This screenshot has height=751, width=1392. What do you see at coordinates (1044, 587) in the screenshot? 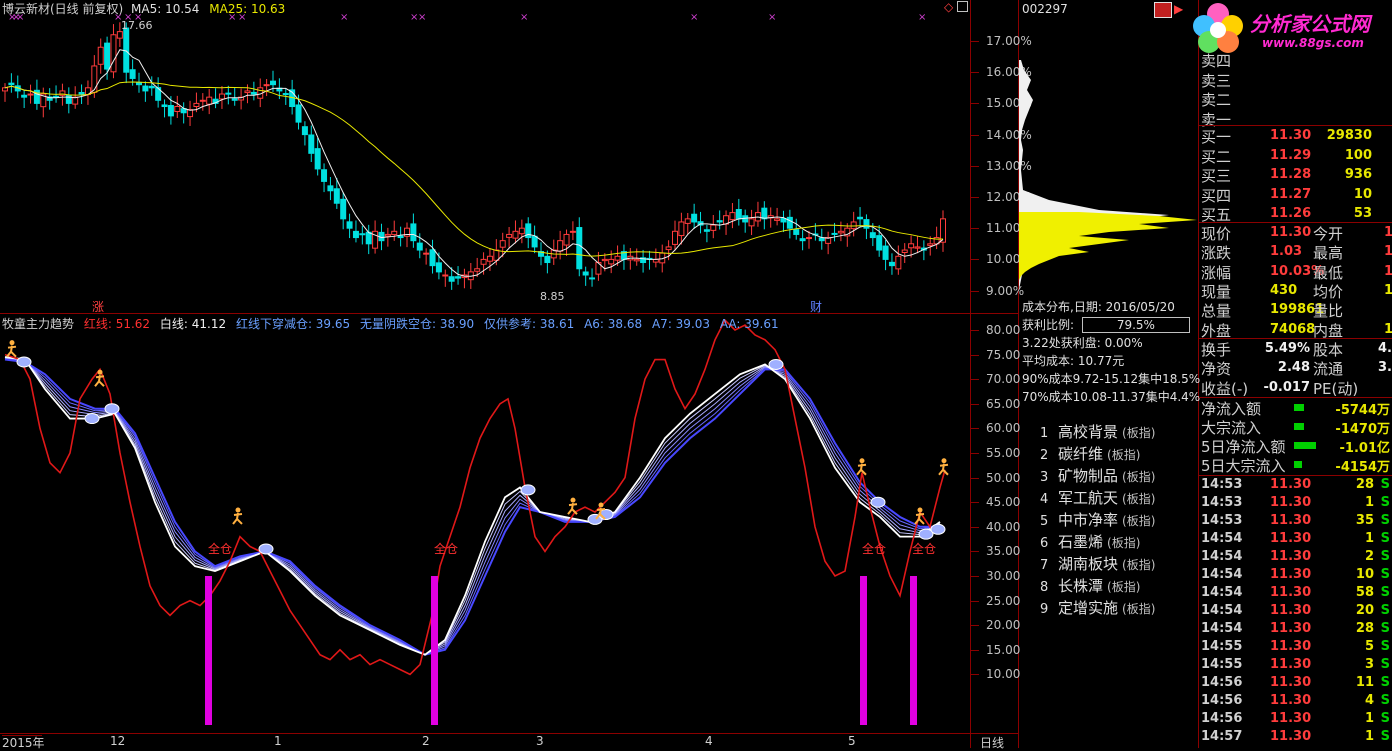
I see `block-index: 8` at bounding box center [1044, 587].